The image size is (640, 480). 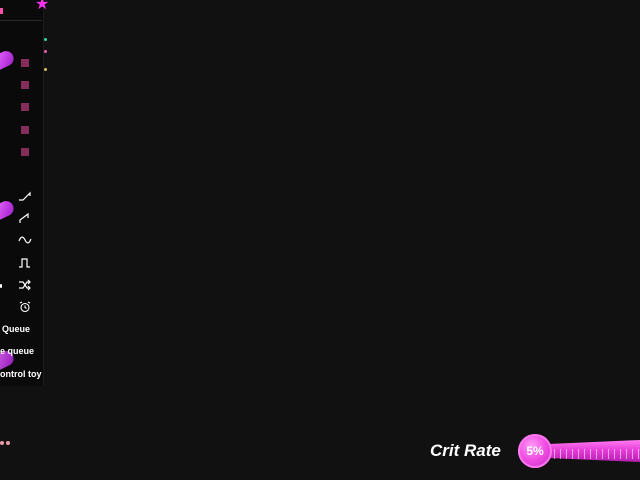 What do you see at coordinates (45, 51) in the screenshot?
I see `status-dot-pink` at bounding box center [45, 51].